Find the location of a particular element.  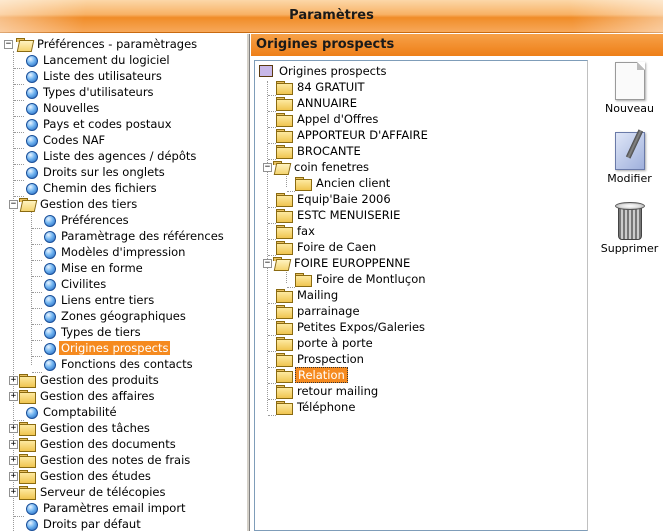

nav-item: Liste des utilisateurs is located at coordinates (89, 76).